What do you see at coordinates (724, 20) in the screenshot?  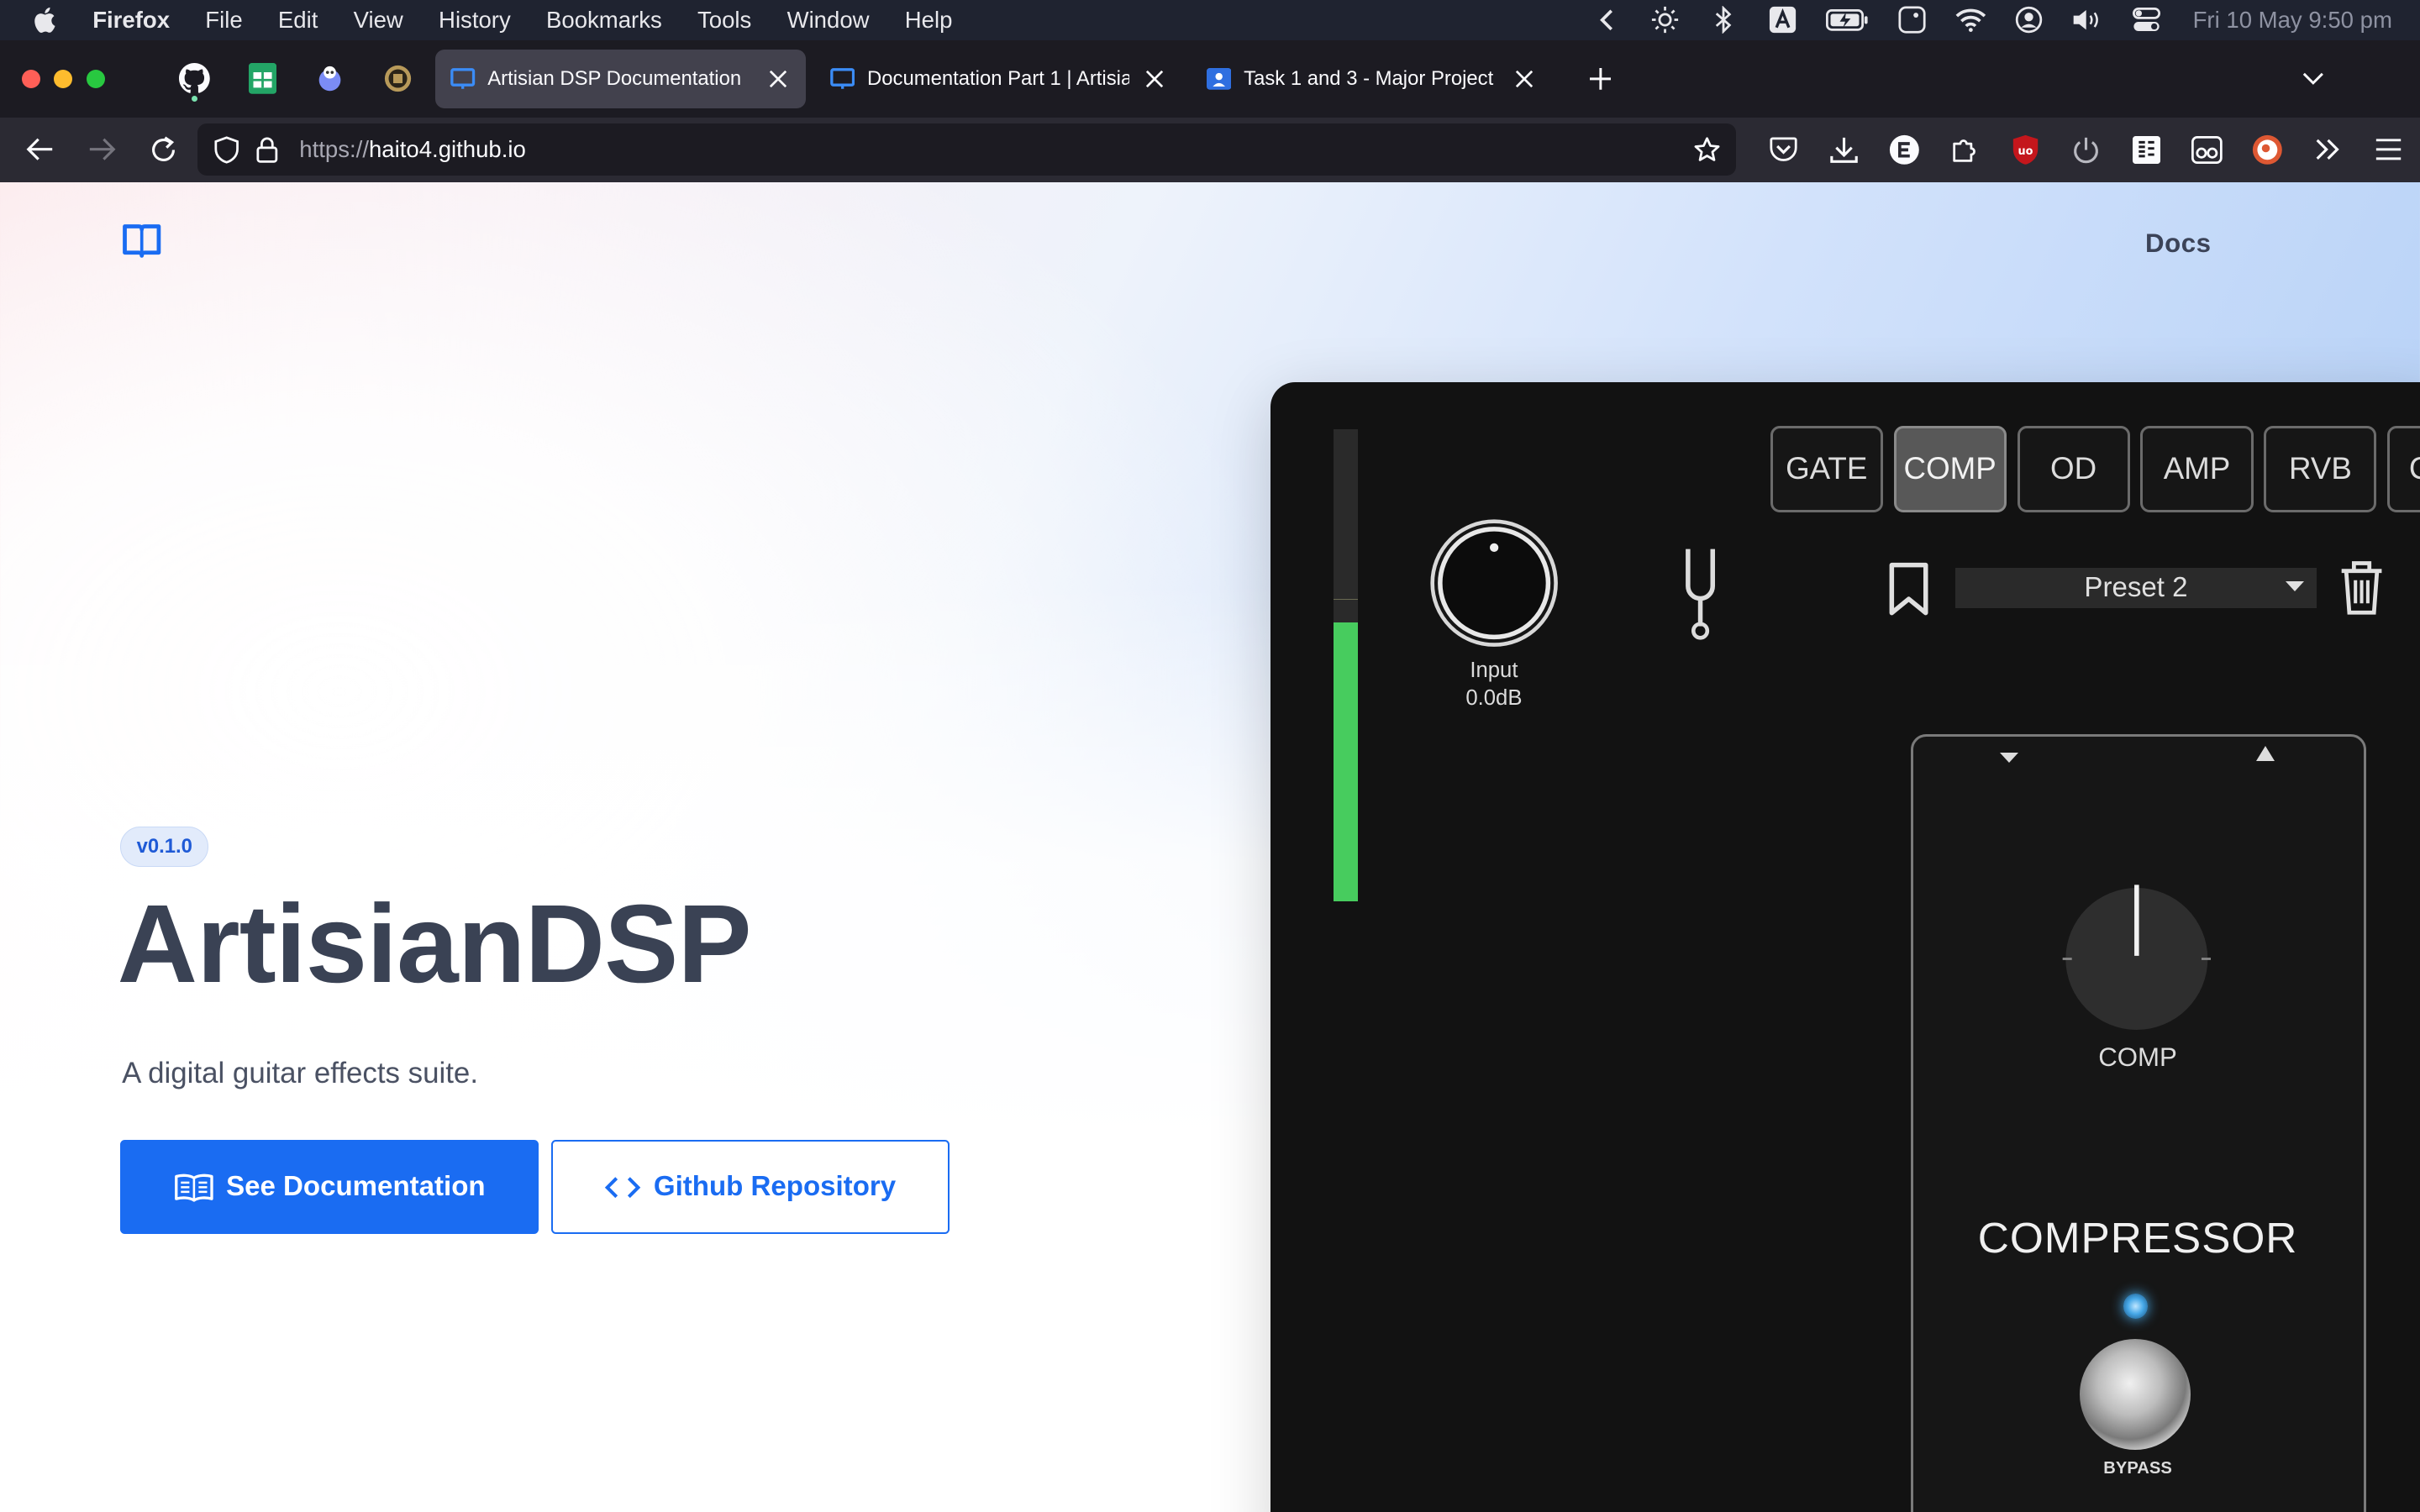 I see `menu-tools: Tools` at bounding box center [724, 20].